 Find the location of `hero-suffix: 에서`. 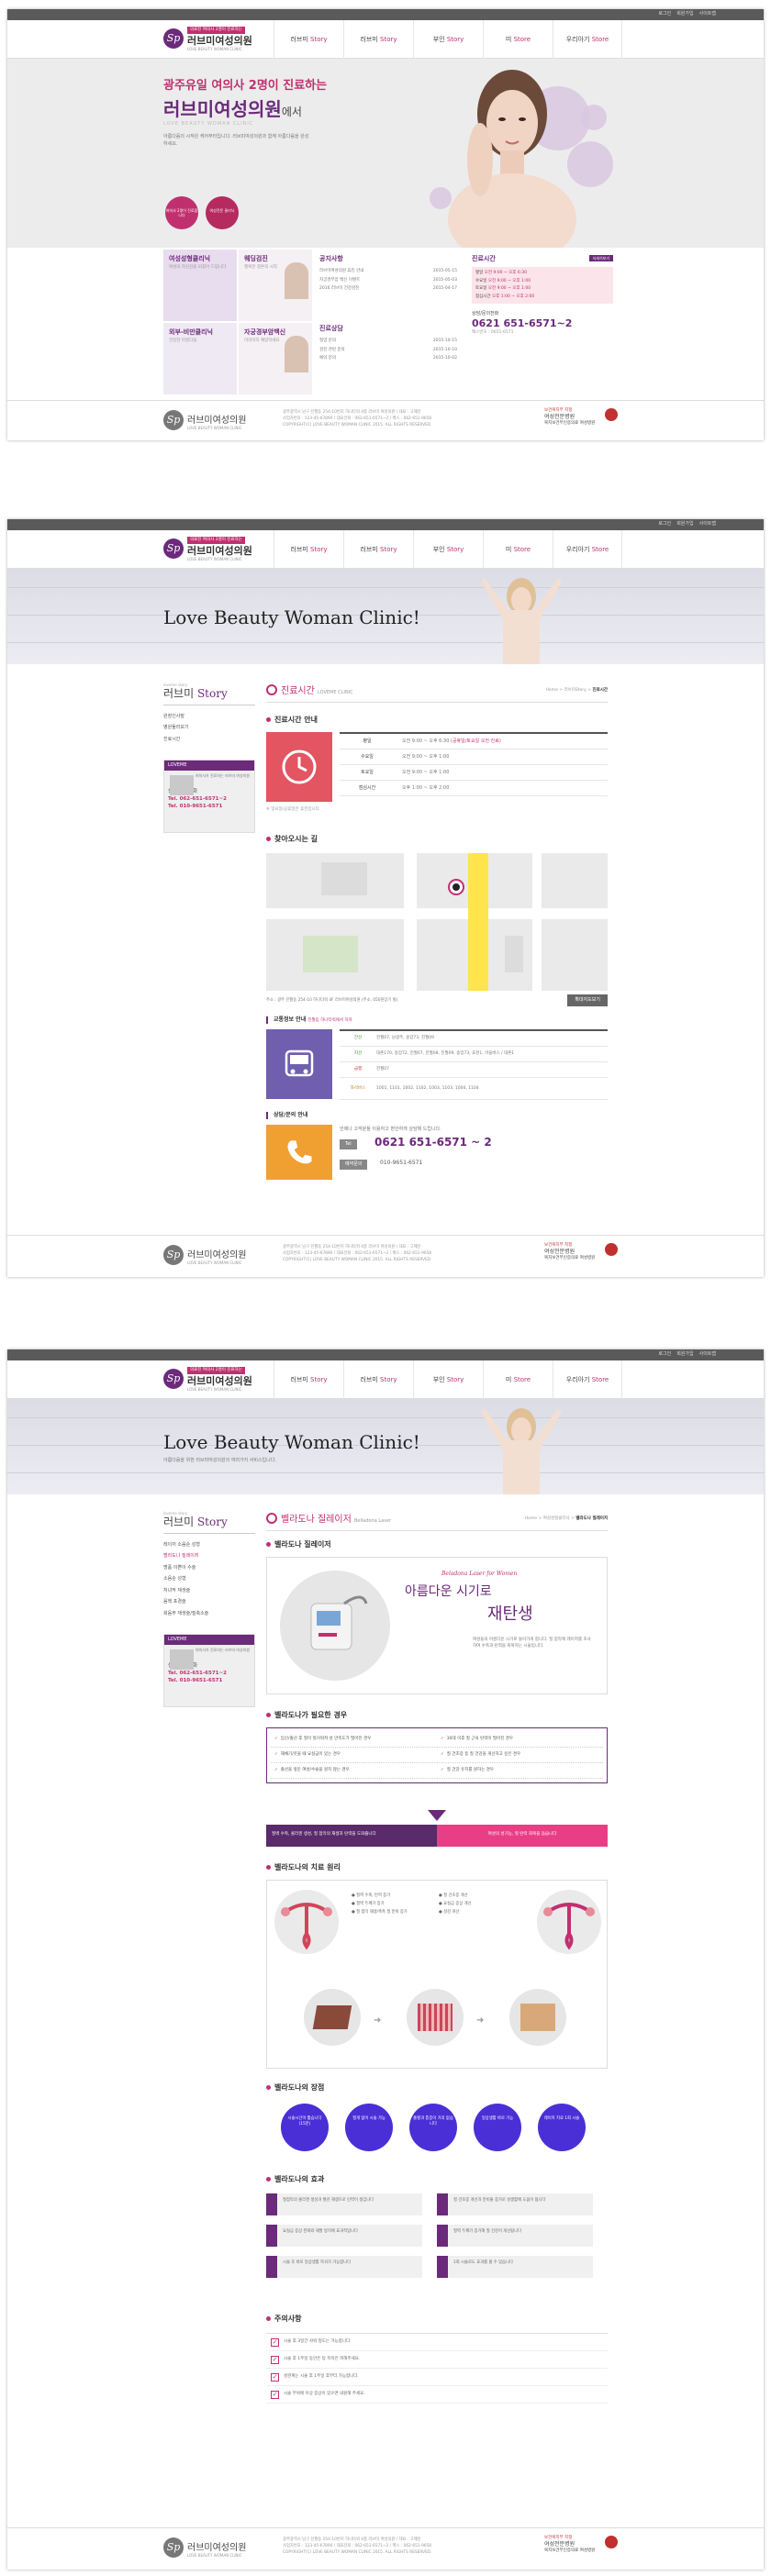

hero-suffix: 에서 is located at coordinates (291, 111).